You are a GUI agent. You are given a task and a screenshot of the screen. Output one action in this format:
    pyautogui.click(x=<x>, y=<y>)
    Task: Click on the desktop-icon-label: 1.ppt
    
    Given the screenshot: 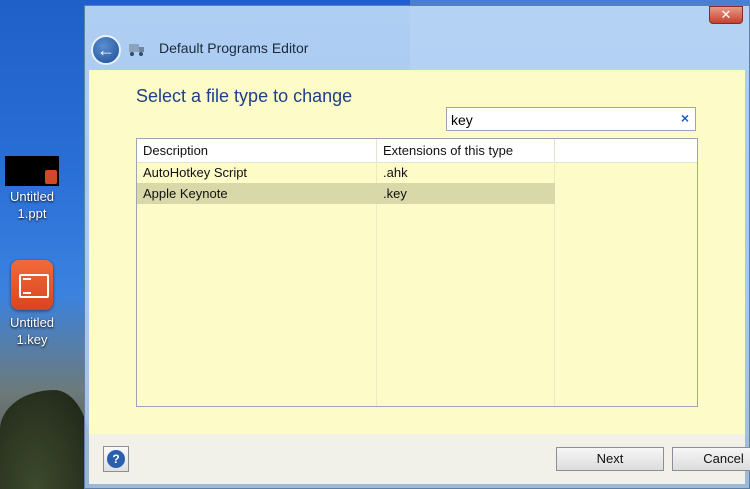 What is the action you would take?
    pyautogui.click(x=32, y=213)
    